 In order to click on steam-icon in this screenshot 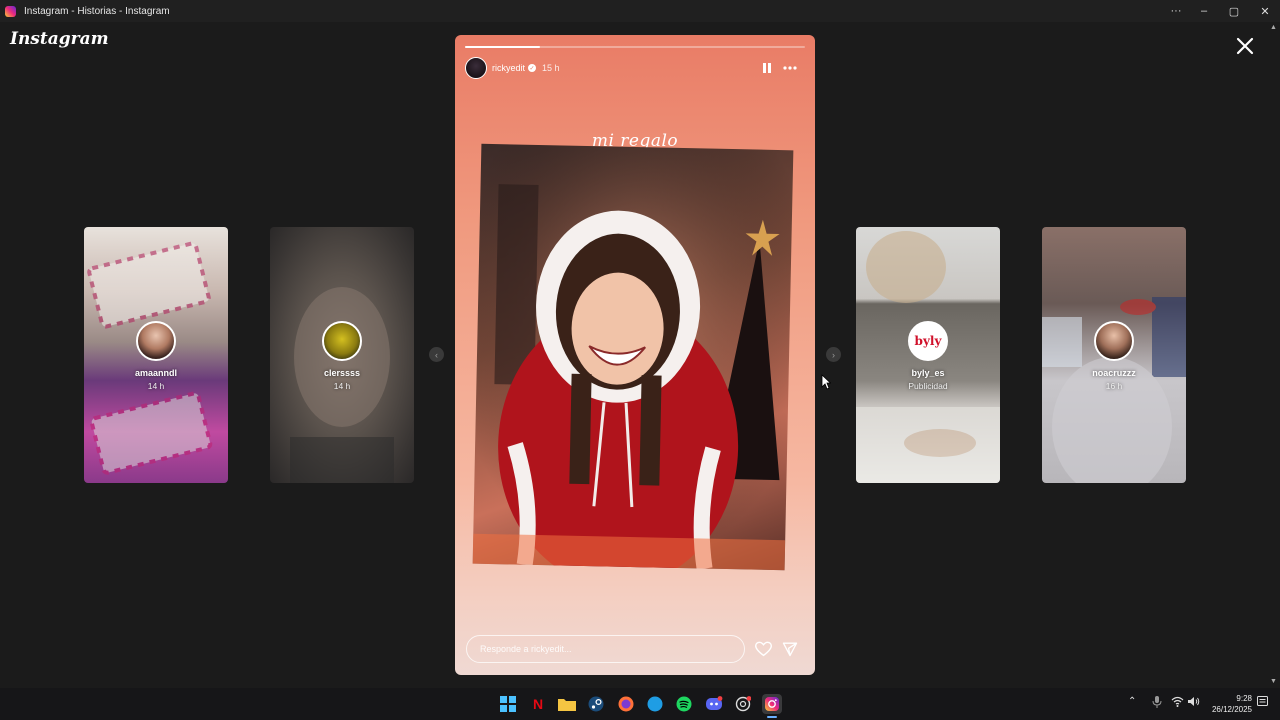, I will do `click(596, 704)`.